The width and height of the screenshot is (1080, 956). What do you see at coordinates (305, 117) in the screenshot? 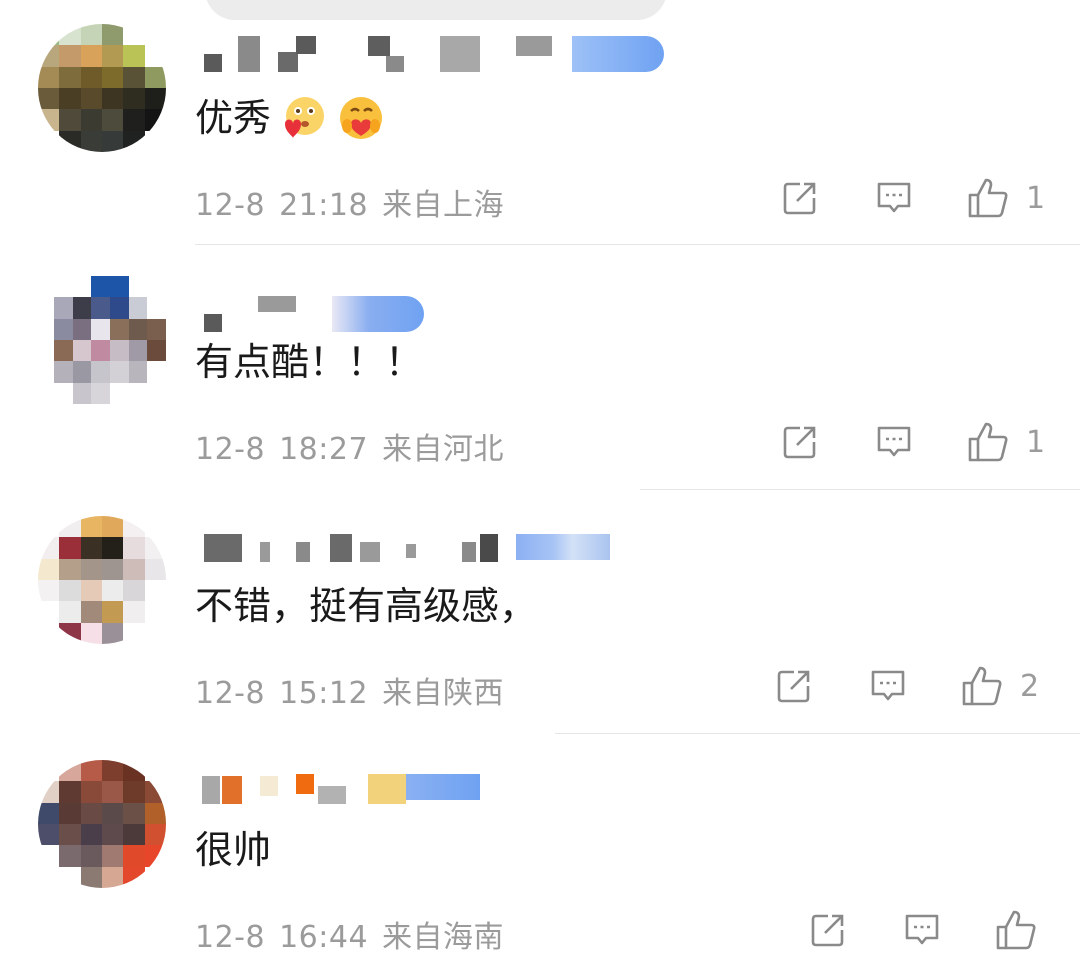
I see `heart-face-emoji` at bounding box center [305, 117].